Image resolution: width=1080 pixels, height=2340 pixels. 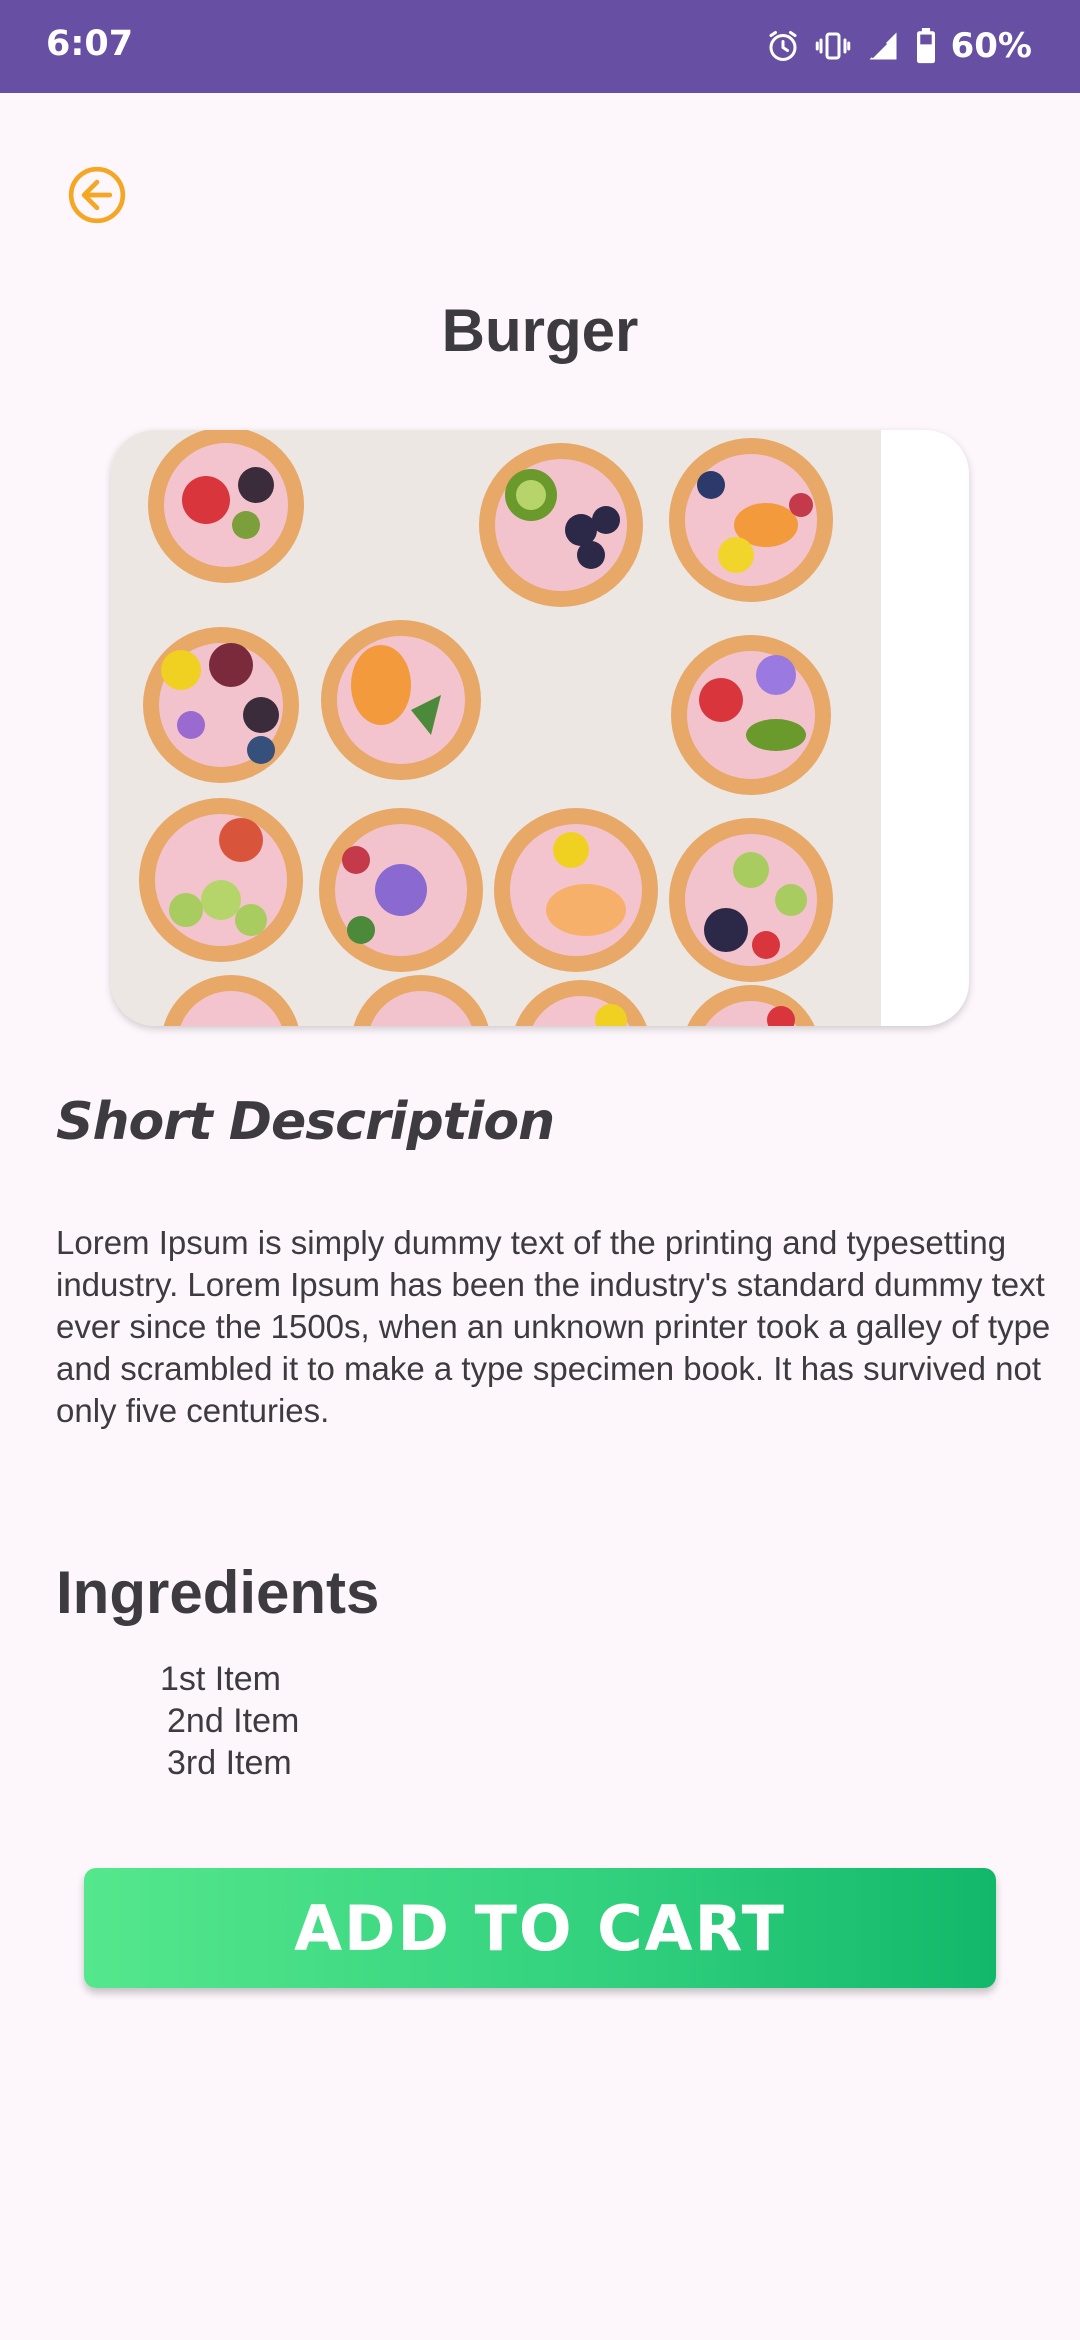 I want to click on battery-icon, so click(x=926, y=46).